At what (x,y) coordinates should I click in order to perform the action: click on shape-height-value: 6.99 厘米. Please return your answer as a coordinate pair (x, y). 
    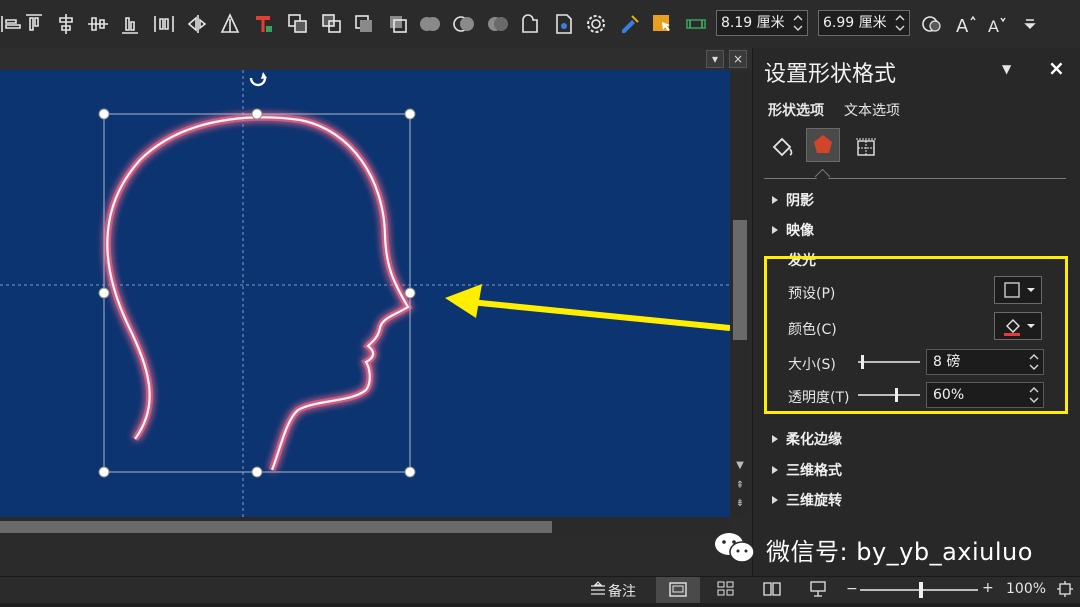
    Looking at the image, I should click on (855, 23).